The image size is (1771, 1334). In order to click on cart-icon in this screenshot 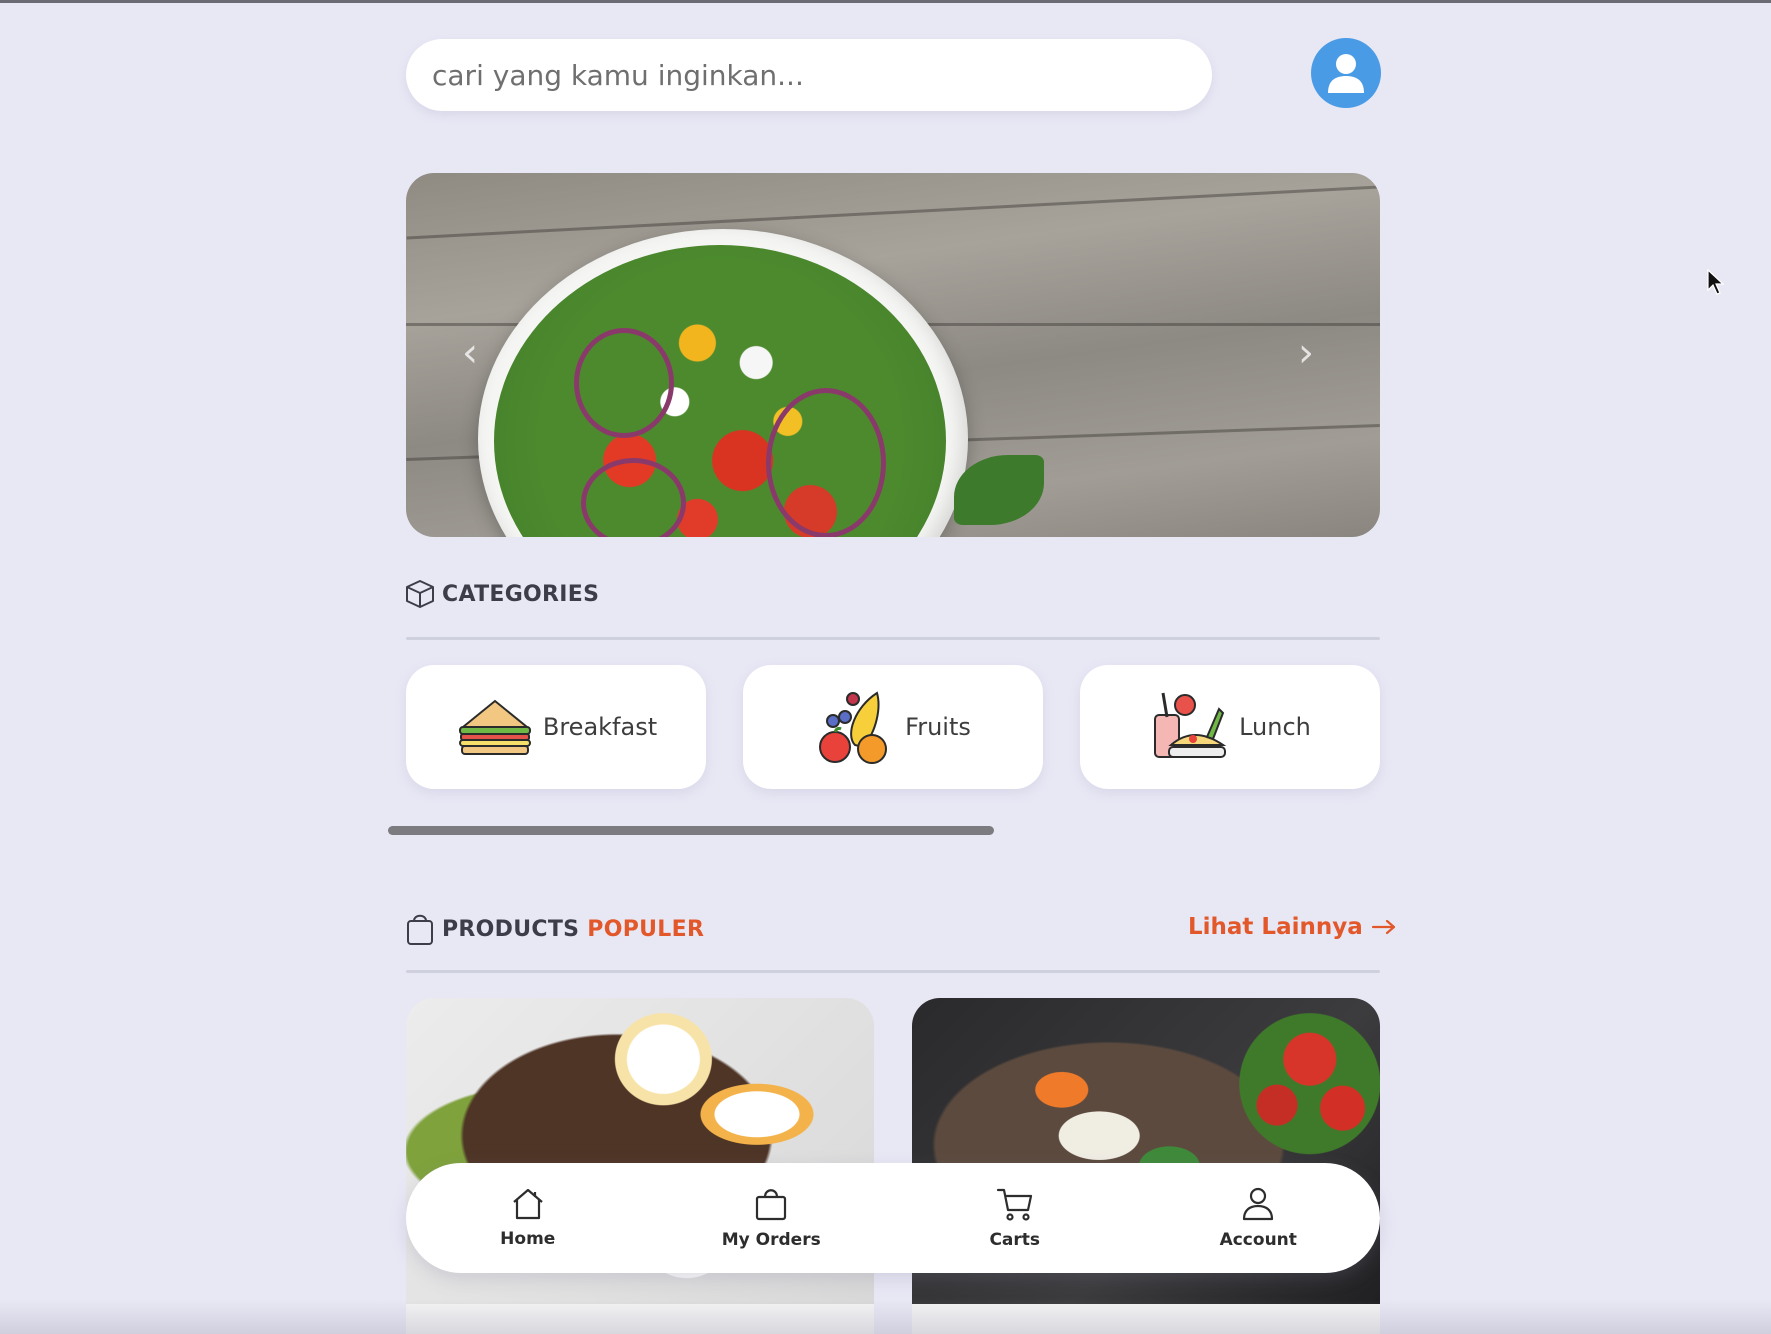, I will do `click(1014, 1204)`.